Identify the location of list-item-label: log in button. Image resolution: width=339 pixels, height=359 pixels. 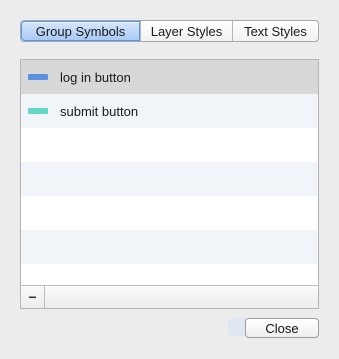
(95, 77).